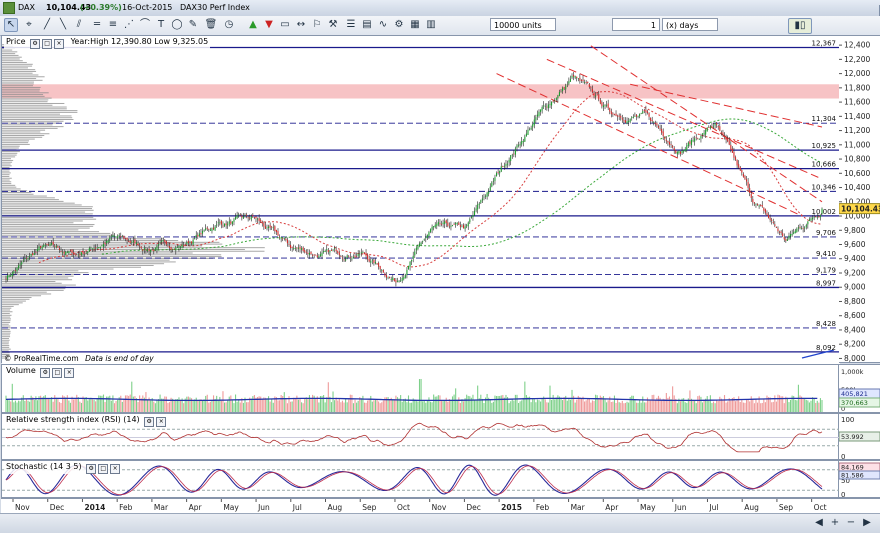 The image size is (880, 533). I want to click on line-icon: ╲, so click(63, 25).